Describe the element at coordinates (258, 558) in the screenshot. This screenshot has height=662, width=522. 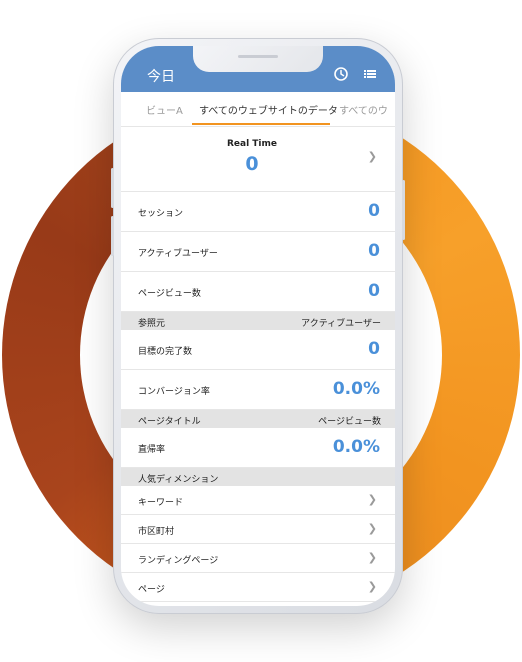
I see `dimension-item-landing-page: ランディングページ ❯` at that location.